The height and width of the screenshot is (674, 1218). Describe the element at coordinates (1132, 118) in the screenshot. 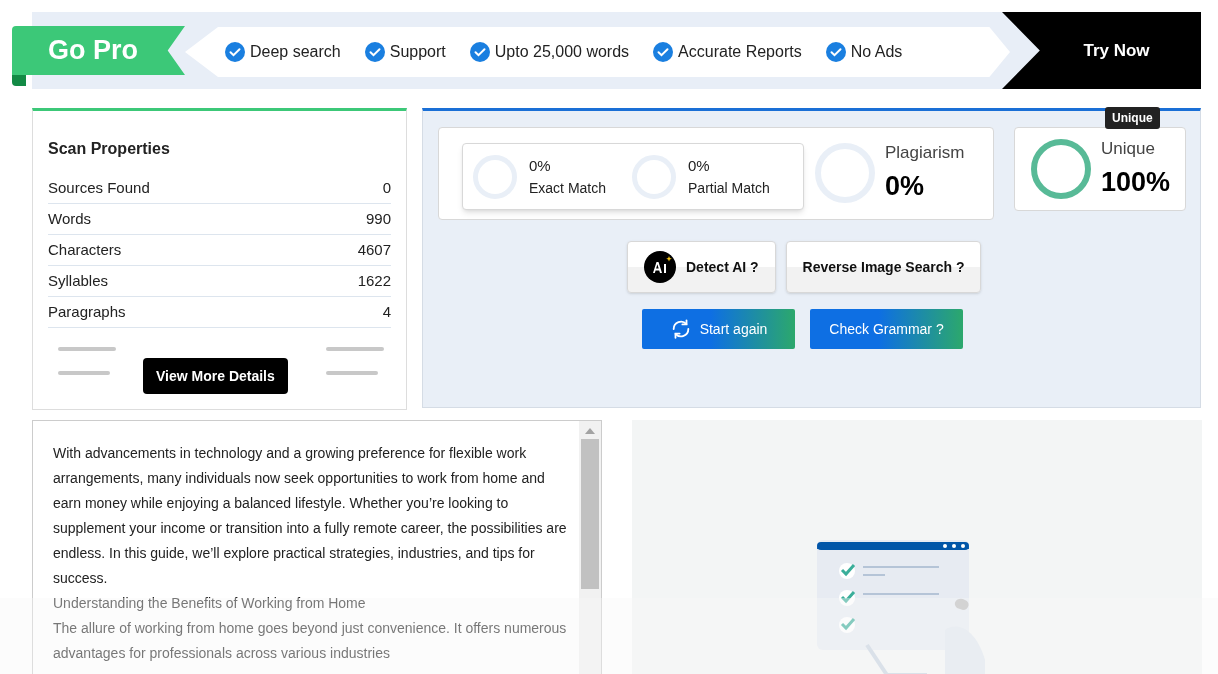

I see `tooltip: Unique` at that location.